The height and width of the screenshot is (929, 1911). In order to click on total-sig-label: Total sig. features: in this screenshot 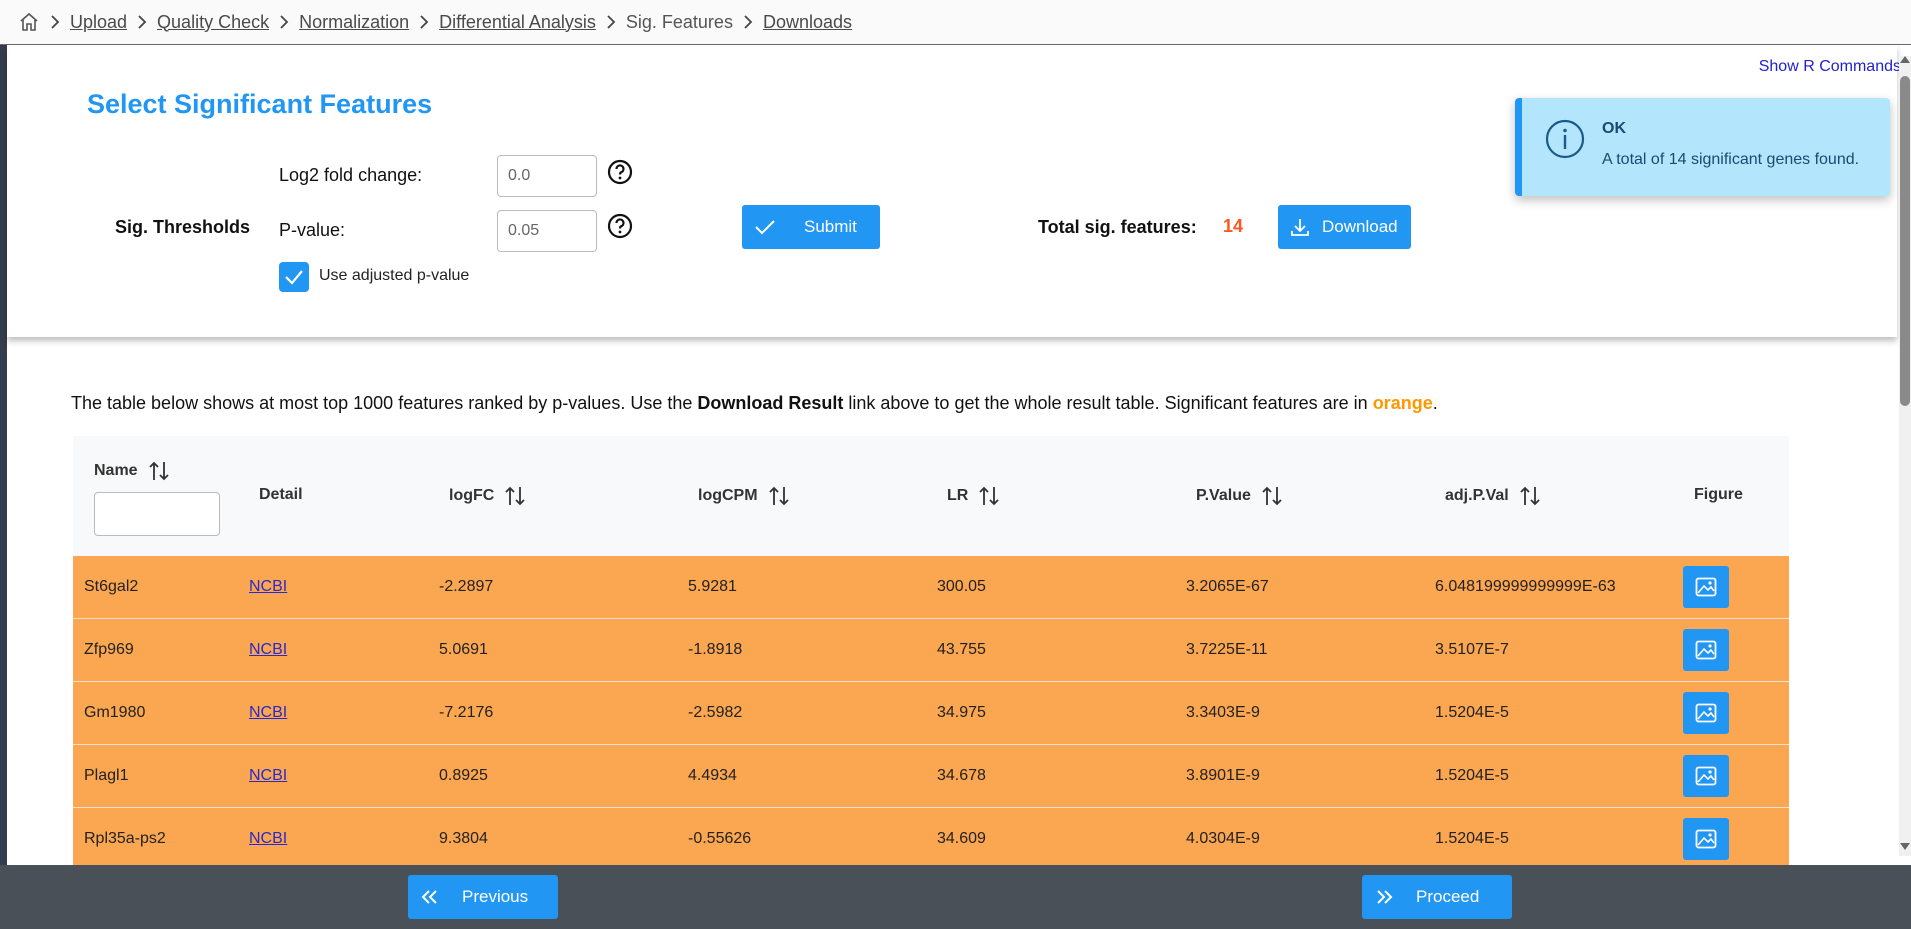, I will do `click(1117, 227)`.